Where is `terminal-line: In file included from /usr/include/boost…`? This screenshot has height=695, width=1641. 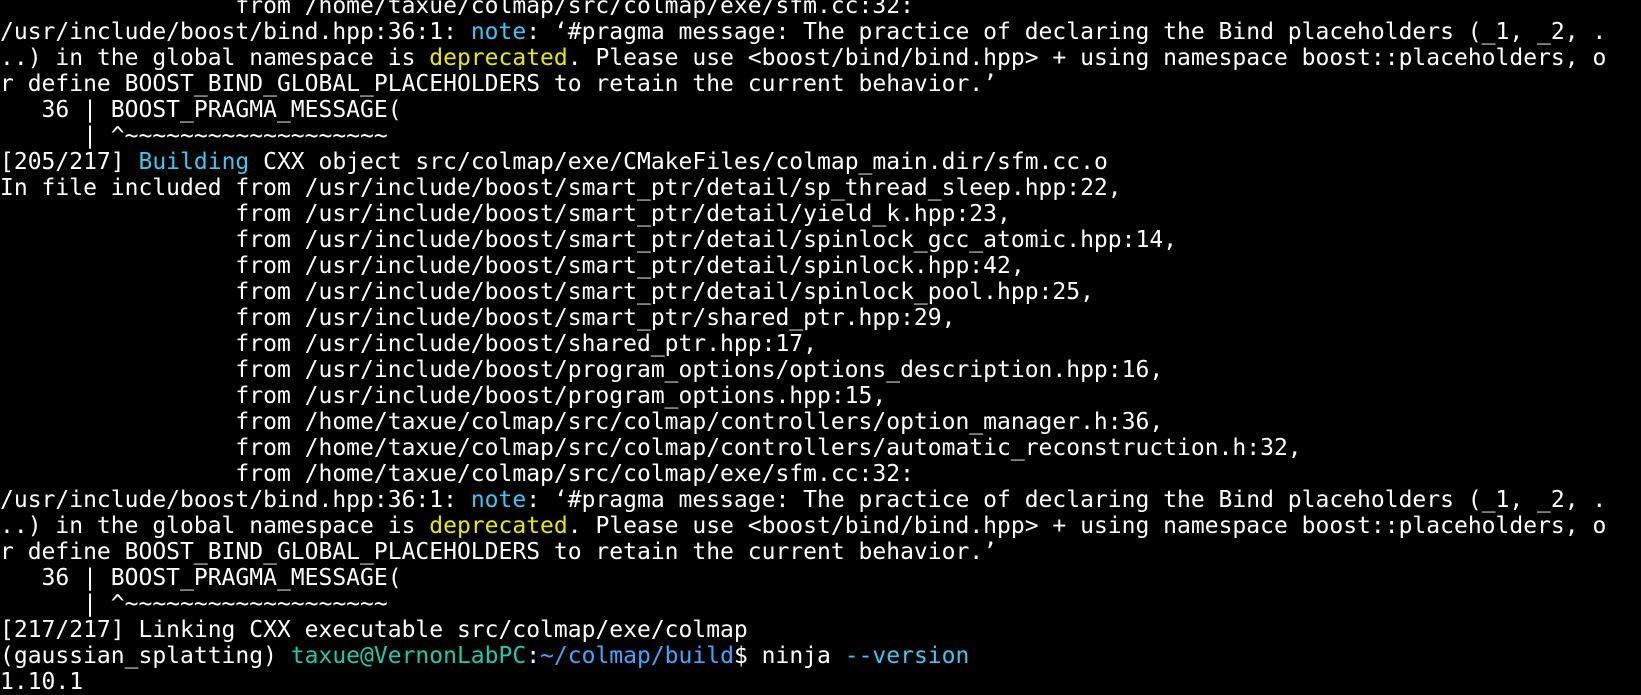
terminal-line: In file included from /usr/include/boost… is located at coordinates (820, 188).